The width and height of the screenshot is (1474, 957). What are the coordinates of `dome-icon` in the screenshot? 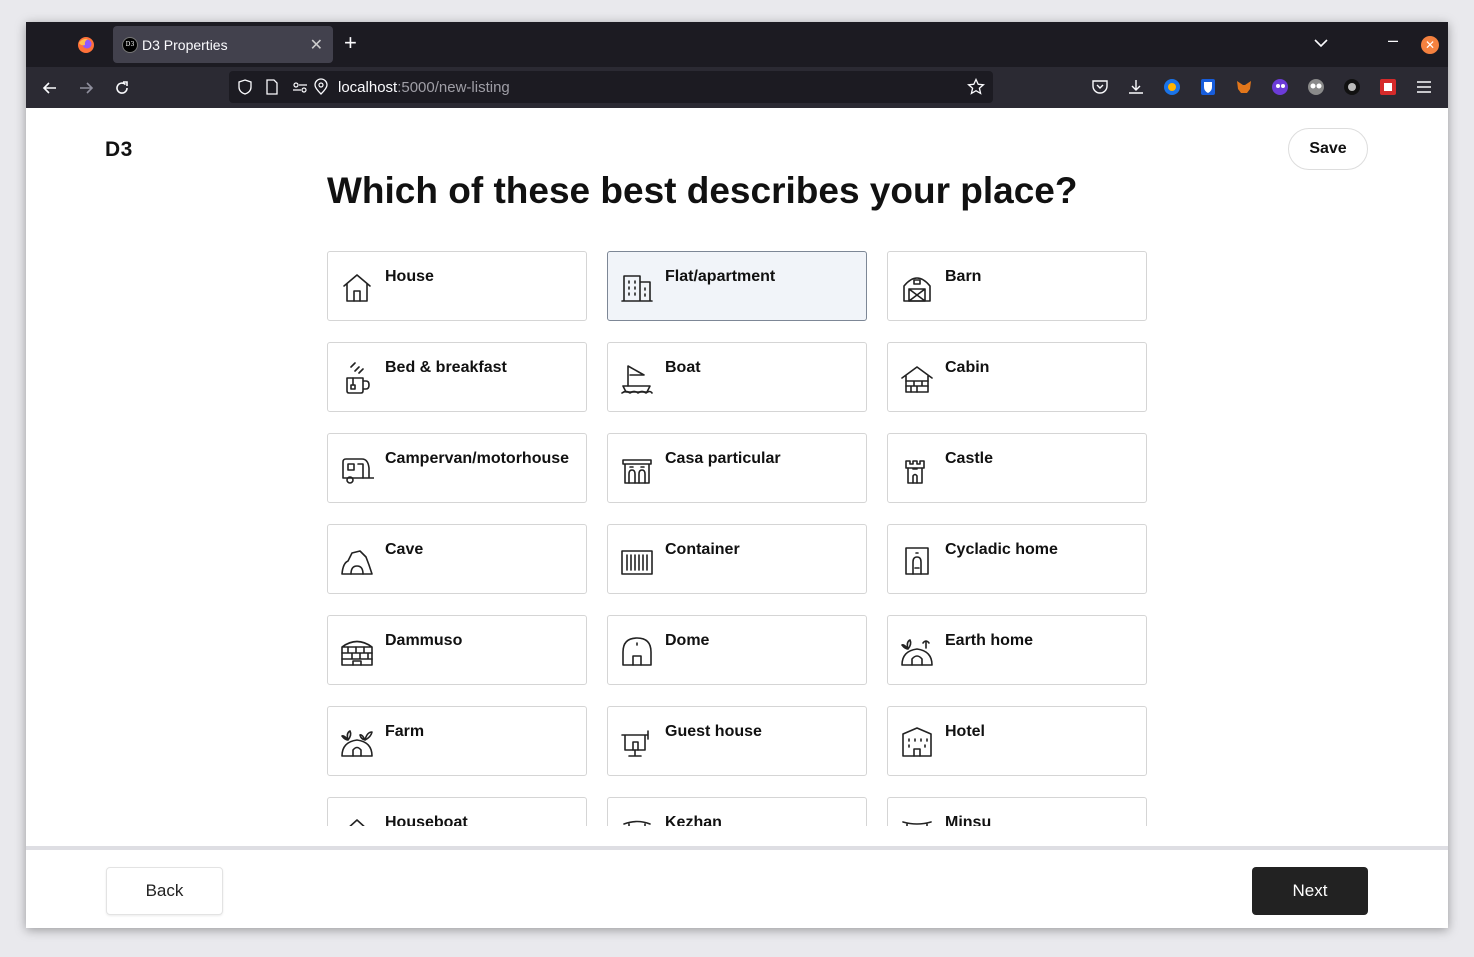 It's located at (637, 651).